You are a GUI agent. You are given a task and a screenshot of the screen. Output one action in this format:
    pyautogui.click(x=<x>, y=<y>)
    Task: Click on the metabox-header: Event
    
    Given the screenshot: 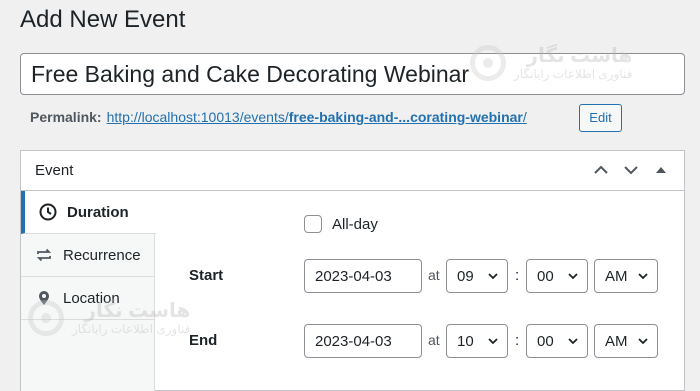 What is the action you would take?
    pyautogui.click(x=352, y=171)
    